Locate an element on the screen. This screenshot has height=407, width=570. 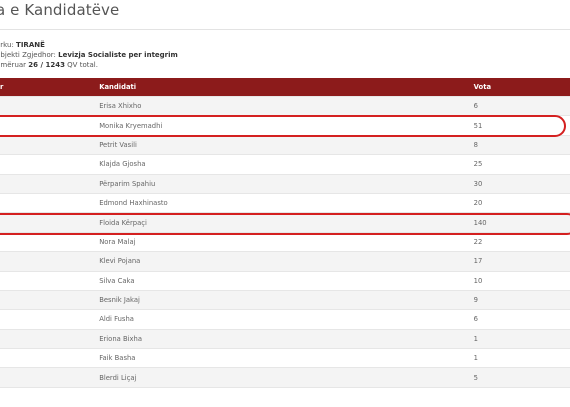
candidate-name: Klajda Gjosha is located at coordinates (284, 164).